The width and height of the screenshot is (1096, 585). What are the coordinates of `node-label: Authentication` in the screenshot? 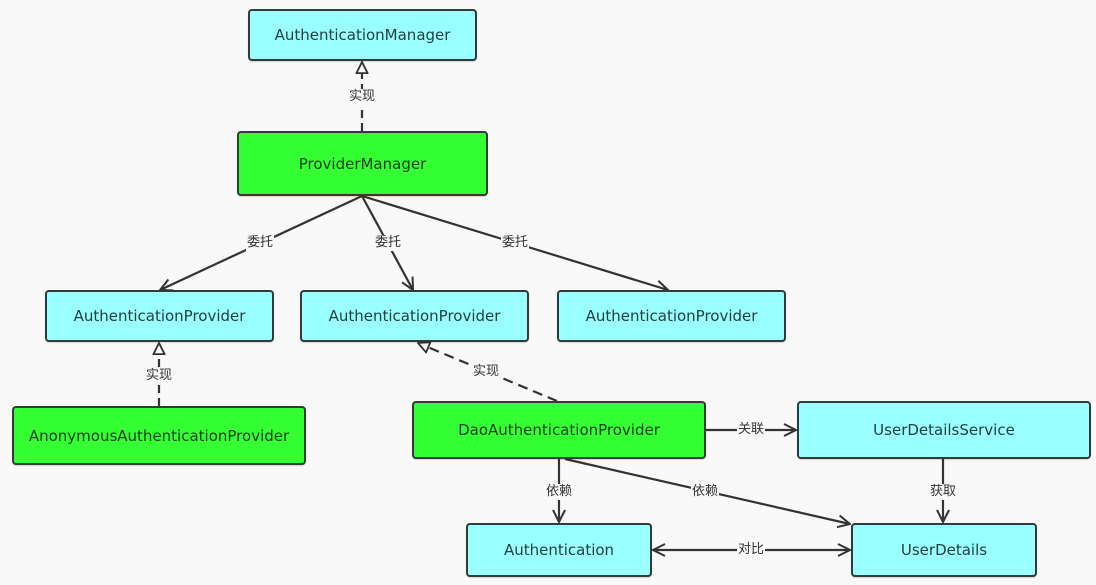 It's located at (559, 550).